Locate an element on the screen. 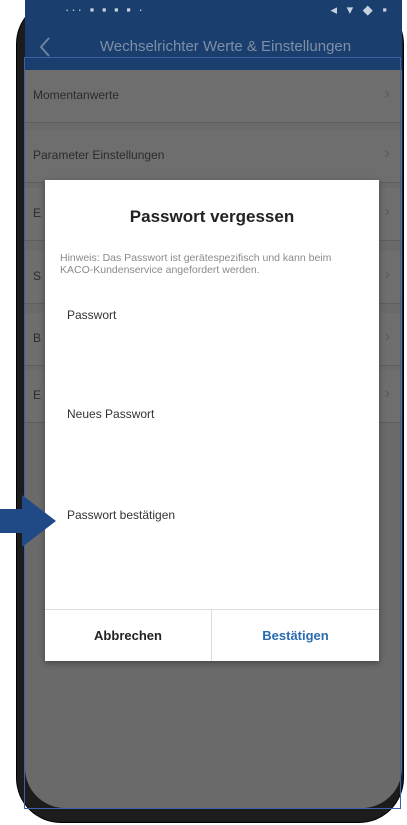 This screenshot has width=407, height=825. list-item-momentanwerte: Momentanwerte › is located at coordinates (213, 96).